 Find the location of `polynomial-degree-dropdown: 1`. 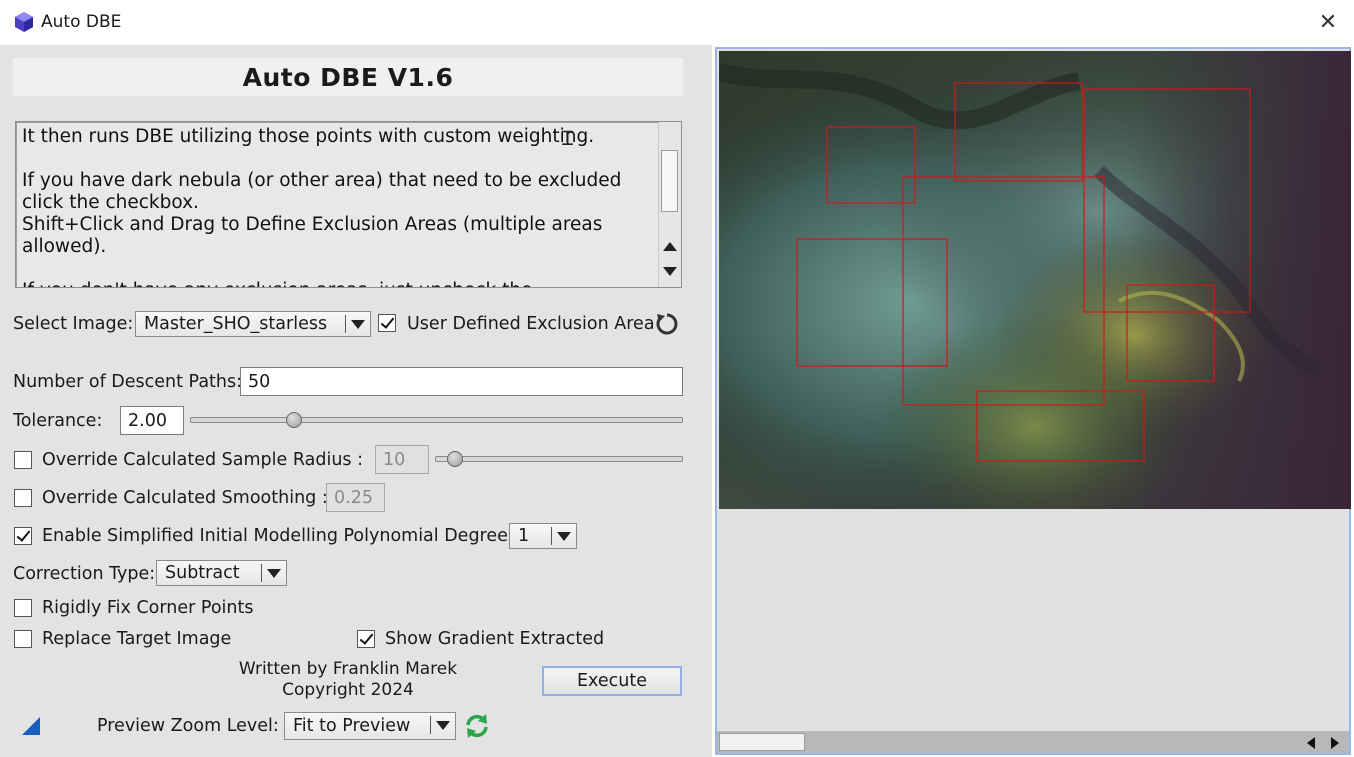

polynomial-degree-dropdown: 1 is located at coordinates (543, 536).